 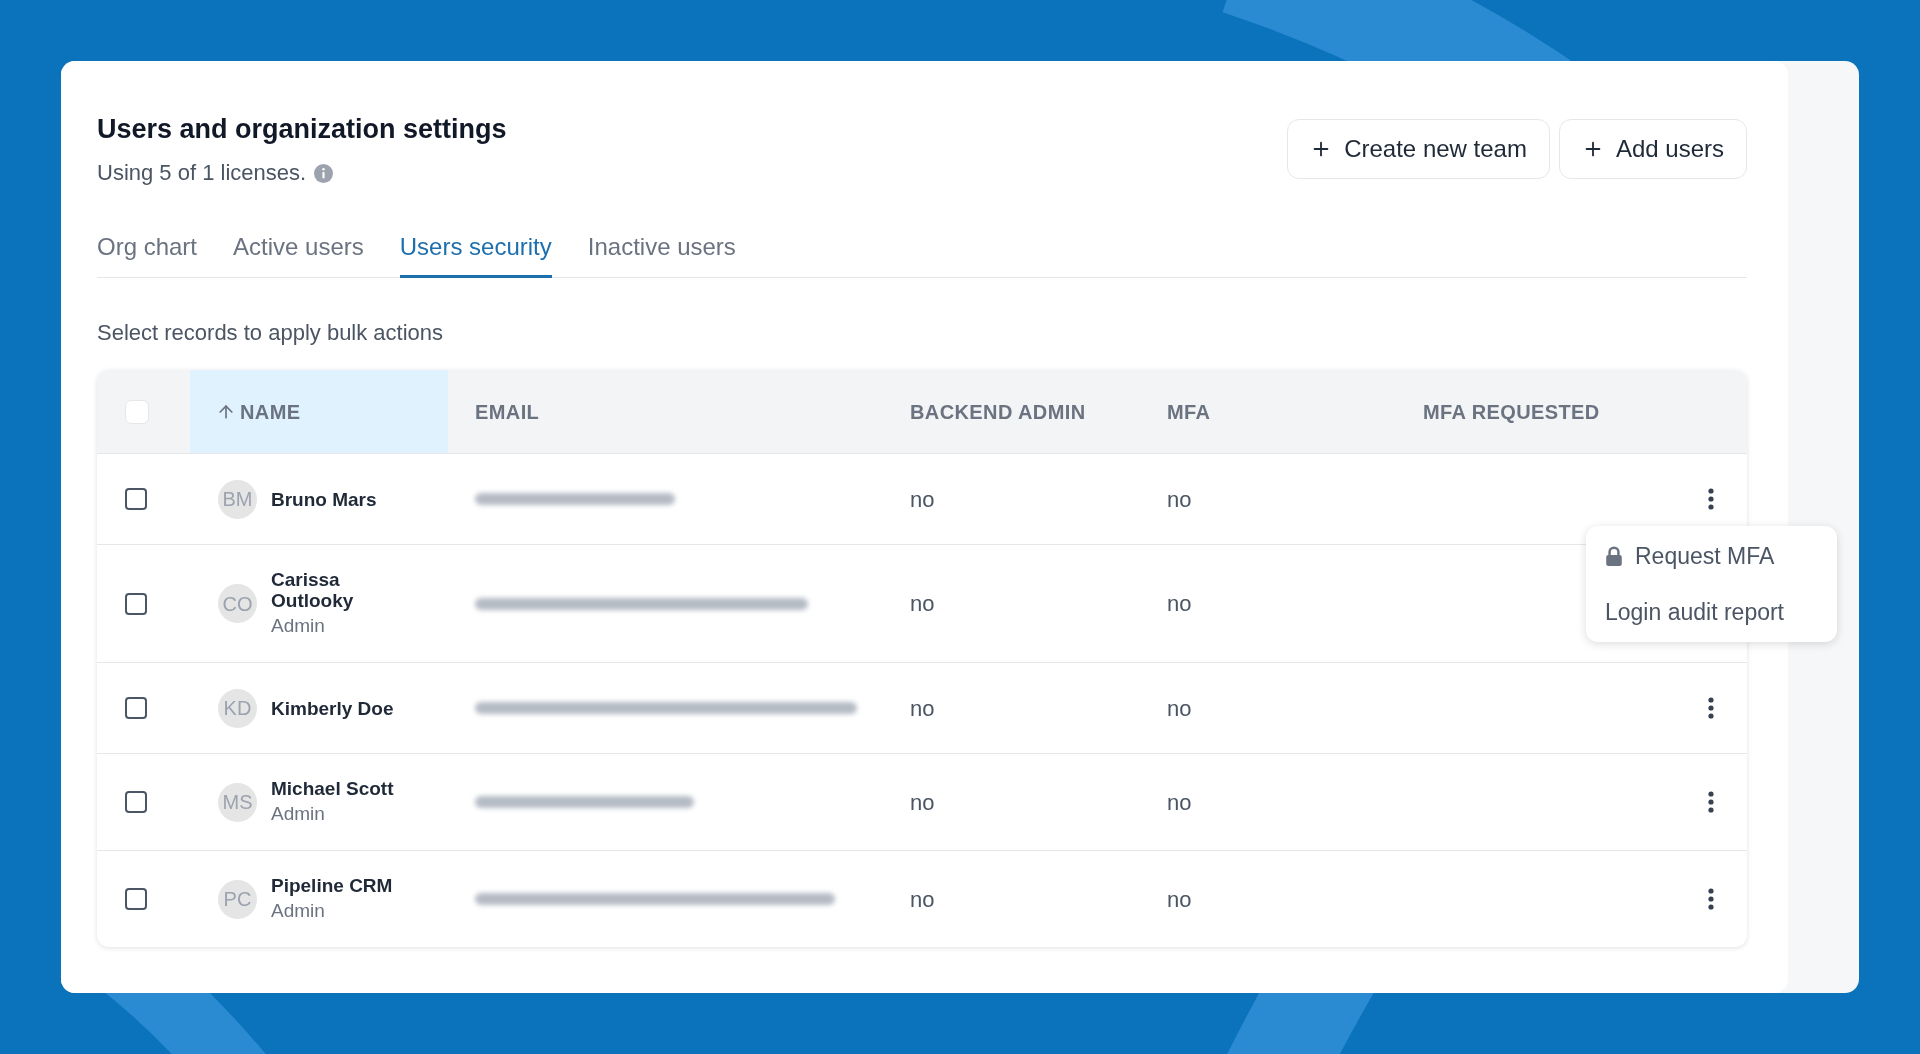 I want to click on menu-item: Request MFA, so click(x=1686, y=556).